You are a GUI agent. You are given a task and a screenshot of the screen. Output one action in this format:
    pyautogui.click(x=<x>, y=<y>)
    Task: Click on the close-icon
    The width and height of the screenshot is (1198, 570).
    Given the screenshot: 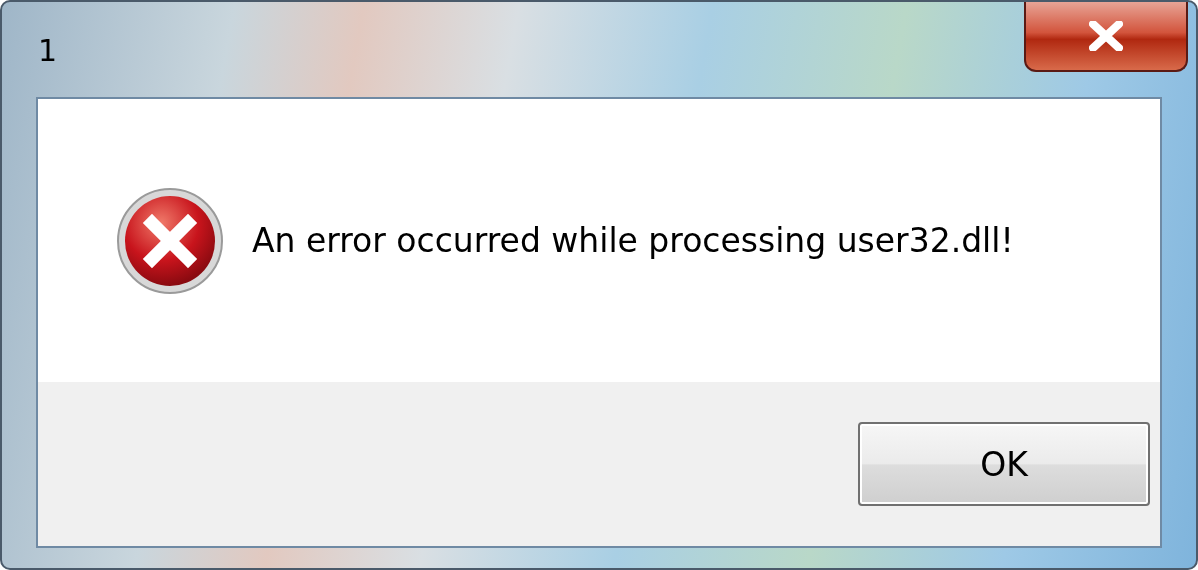 What is the action you would take?
    pyautogui.click(x=1106, y=36)
    